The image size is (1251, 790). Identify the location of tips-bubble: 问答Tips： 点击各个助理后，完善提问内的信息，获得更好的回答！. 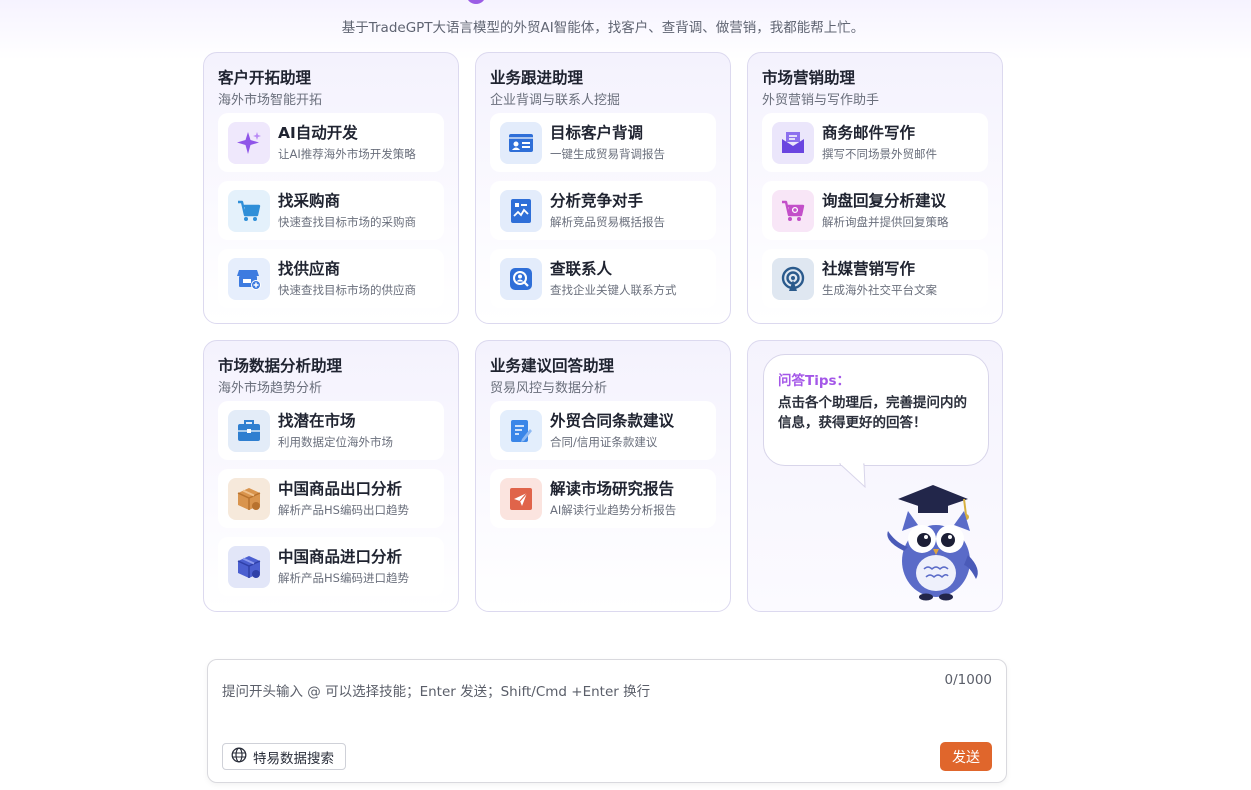
(876, 410).